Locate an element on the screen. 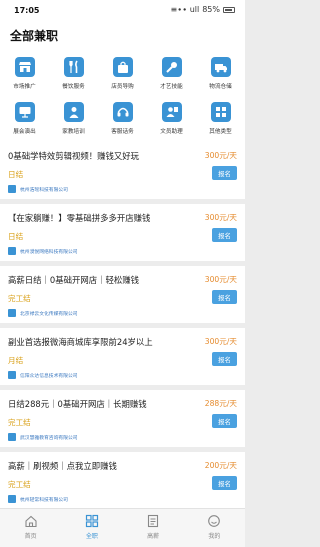 This screenshot has width=320, height=547. status-indicators: ≡∙∙ ull 85% is located at coordinates (202, 9).